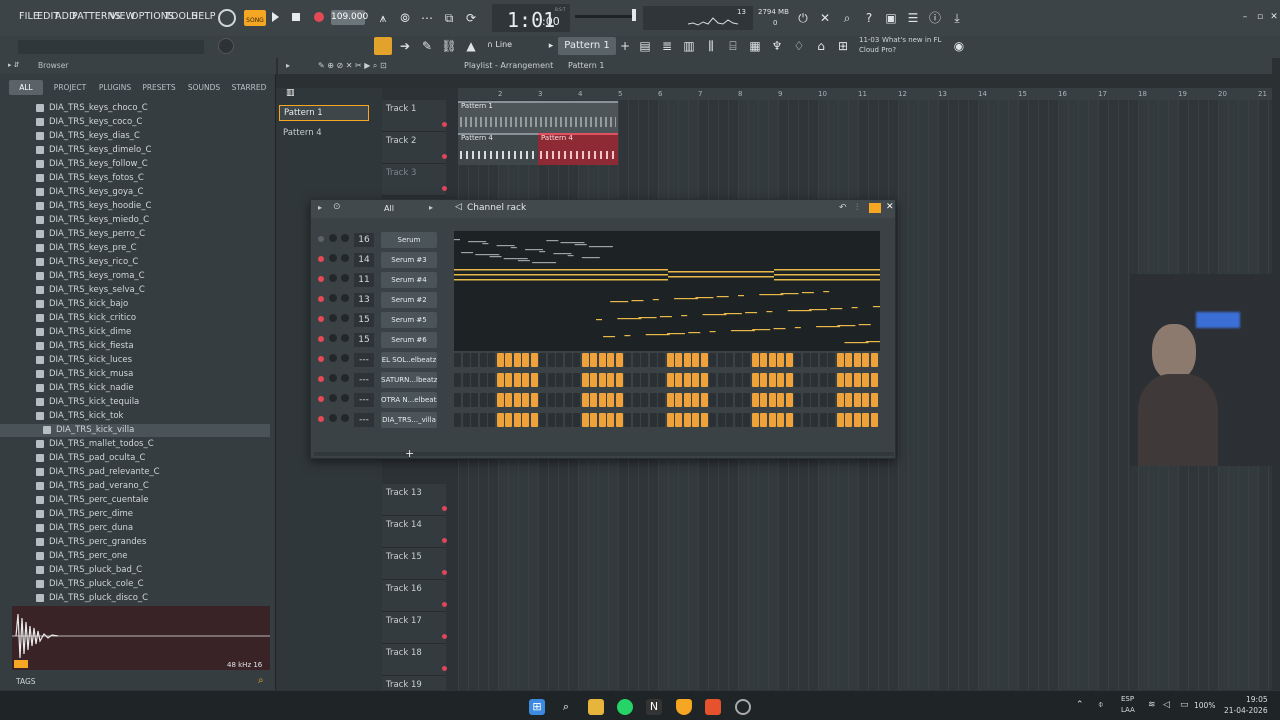 This screenshot has width=1280, height=720. I want to click on browser-item: DIA_TRS_keys_coco_C, so click(89, 122).